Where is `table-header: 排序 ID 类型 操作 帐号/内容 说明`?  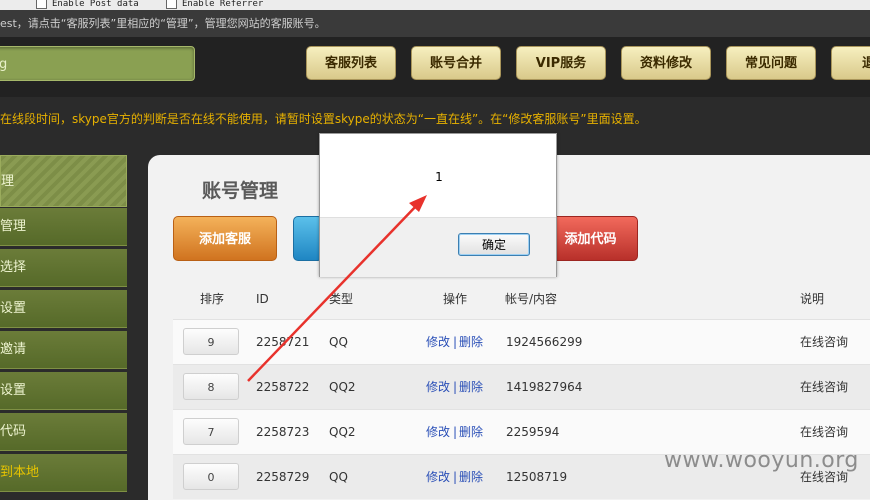
table-header: 排序 ID 类型 操作 帐号/内容 说明 is located at coordinates (521, 299).